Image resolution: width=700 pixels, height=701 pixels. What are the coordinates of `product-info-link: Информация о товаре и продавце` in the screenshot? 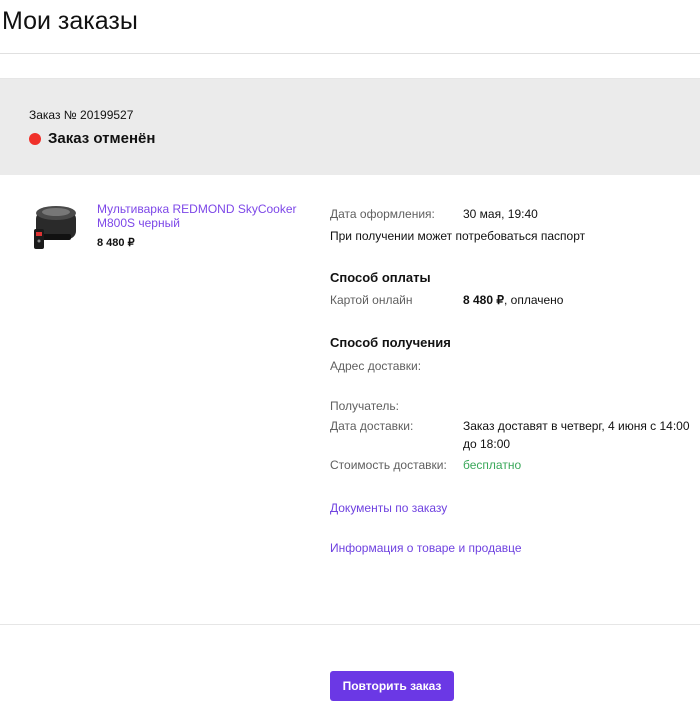 It's located at (426, 548).